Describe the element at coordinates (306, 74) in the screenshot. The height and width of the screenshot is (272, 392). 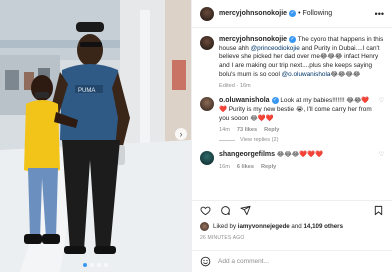
I see `mention-link: @o.oluwanishola` at that location.